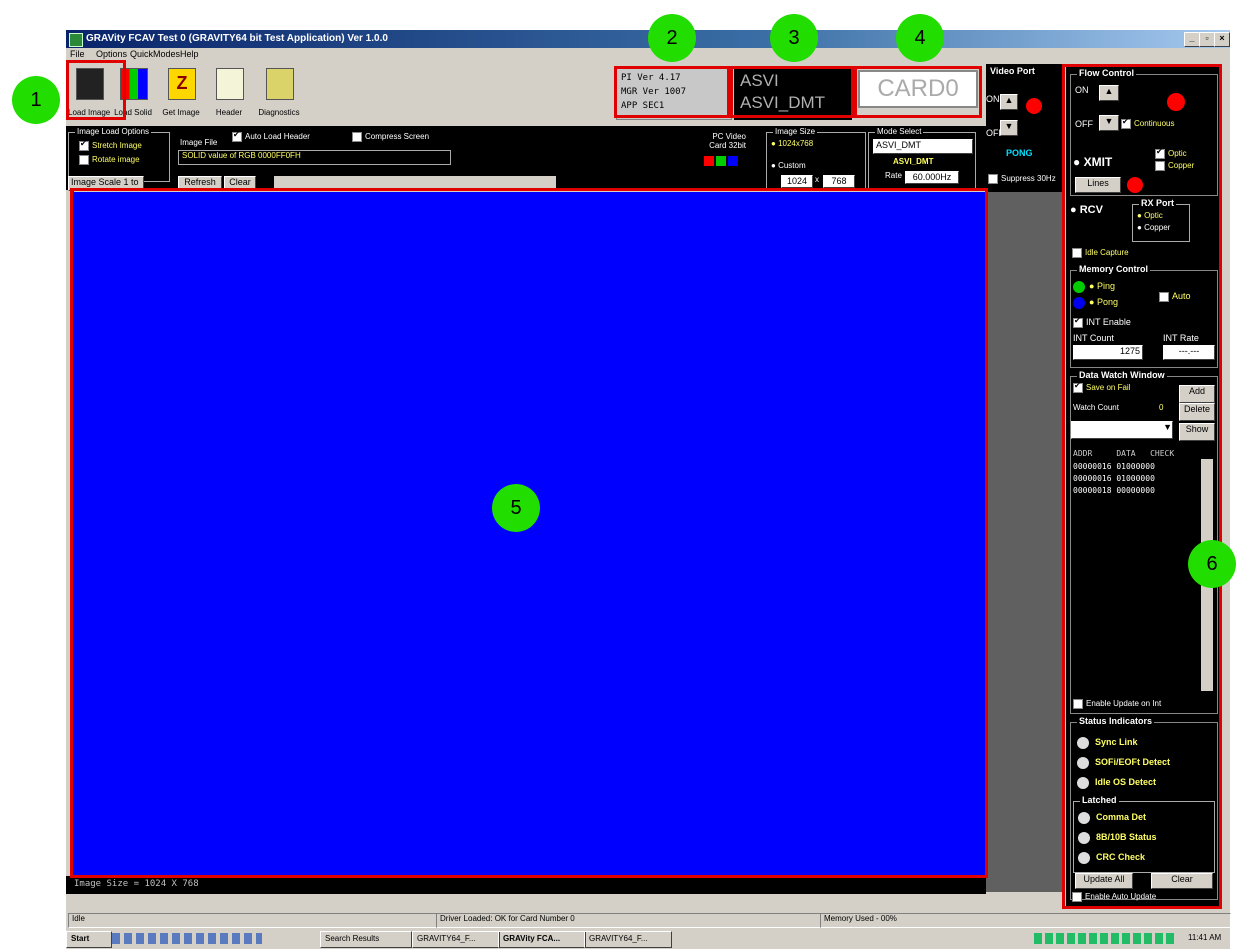 The height and width of the screenshot is (949, 1247). Describe the element at coordinates (1023, 542) in the screenshot. I see `canvas-margin` at that location.